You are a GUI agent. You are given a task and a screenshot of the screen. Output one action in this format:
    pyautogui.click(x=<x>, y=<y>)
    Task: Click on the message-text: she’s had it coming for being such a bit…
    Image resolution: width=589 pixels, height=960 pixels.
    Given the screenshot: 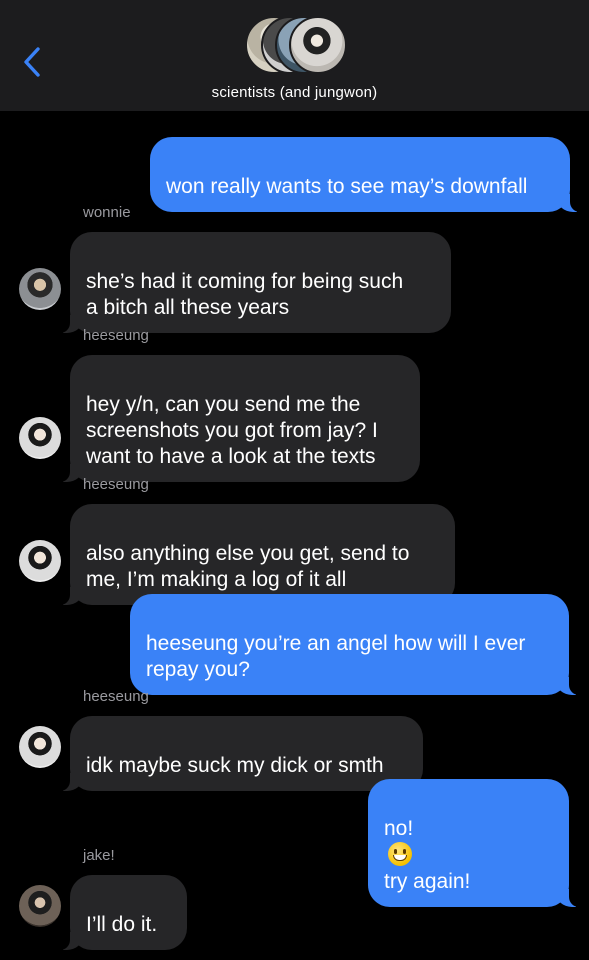 What is the action you would take?
    pyautogui.click(x=245, y=294)
    